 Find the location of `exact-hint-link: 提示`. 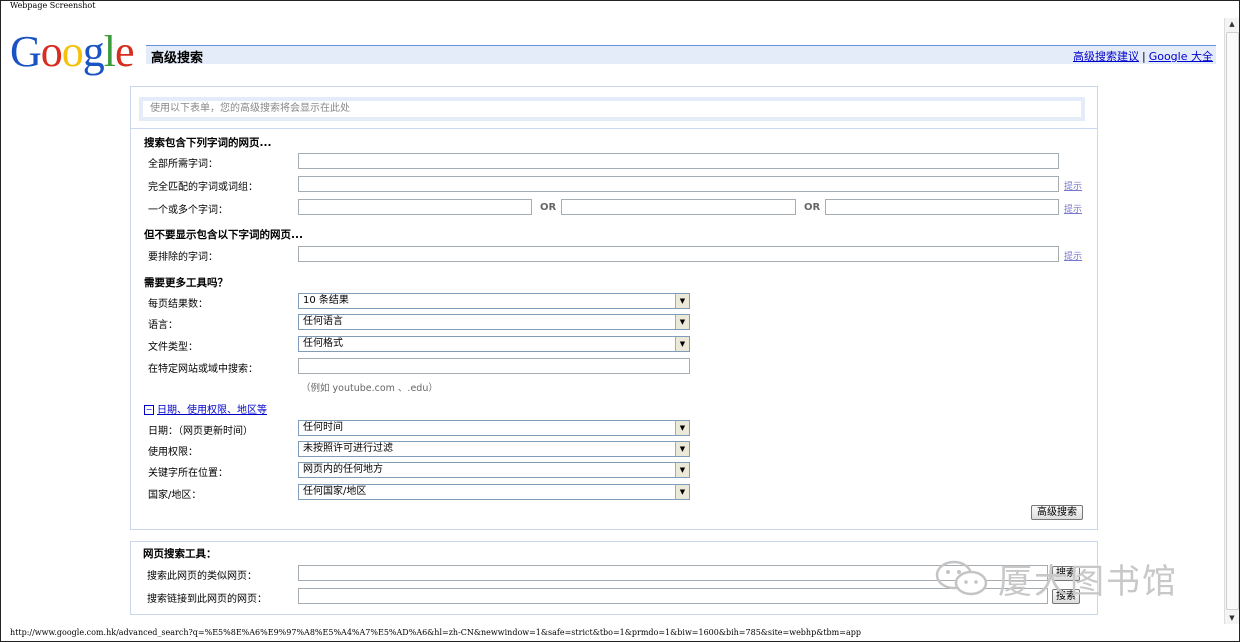

exact-hint-link: 提示 is located at coordinates (1073, 185).